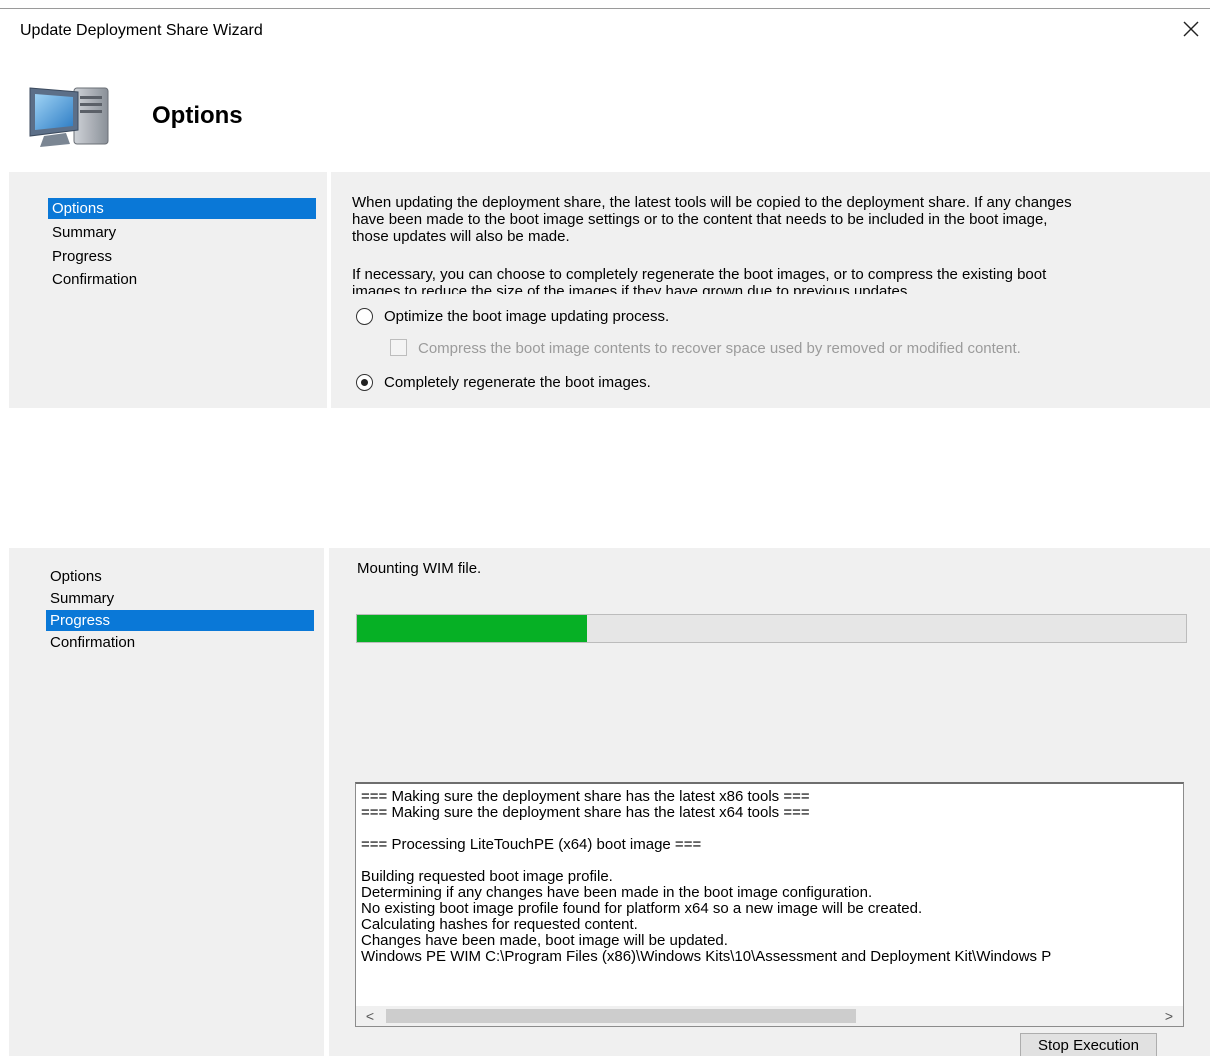 This screenshot has width=1210, height=1056. I want to click on radio-selected-dot, so click(364, 382).